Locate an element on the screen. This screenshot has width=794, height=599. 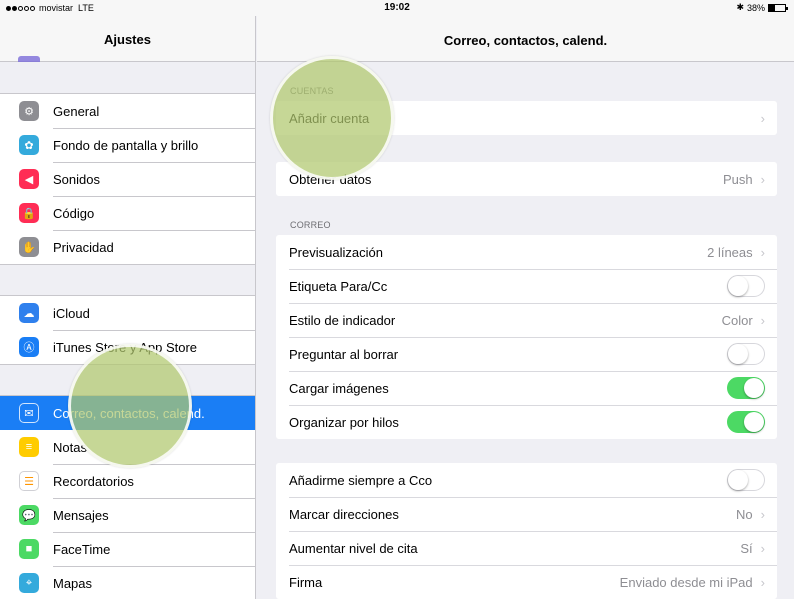
firma-row: Firma Enviado desde mi iPad › is located at coordinates (526, 582).